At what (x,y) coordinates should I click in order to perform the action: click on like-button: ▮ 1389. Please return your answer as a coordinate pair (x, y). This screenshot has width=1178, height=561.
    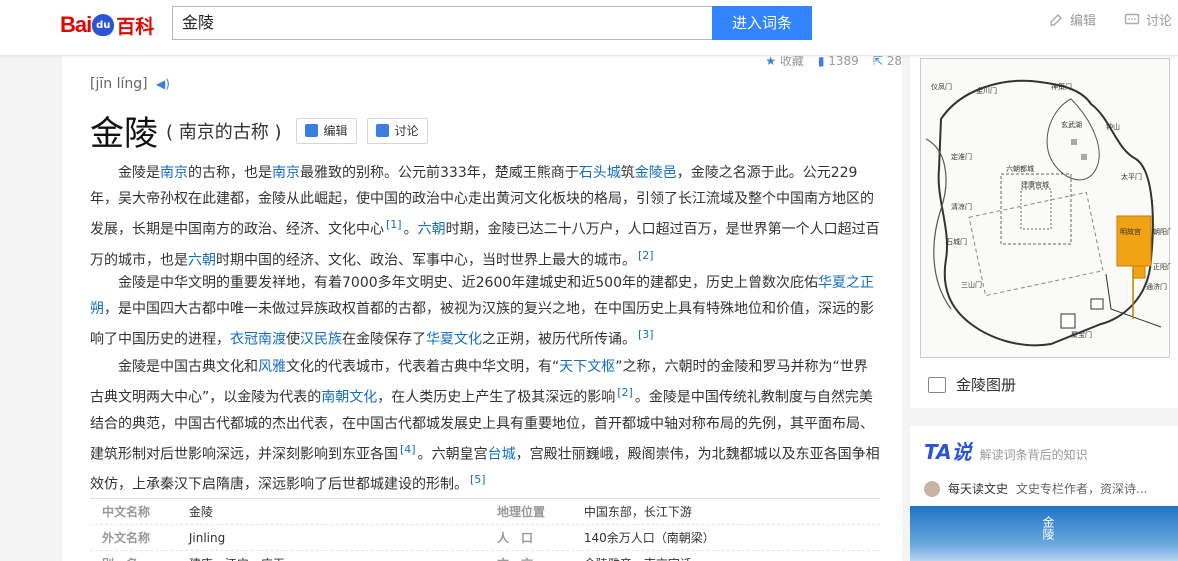
    Looking at the image, I should click on (838, 62).